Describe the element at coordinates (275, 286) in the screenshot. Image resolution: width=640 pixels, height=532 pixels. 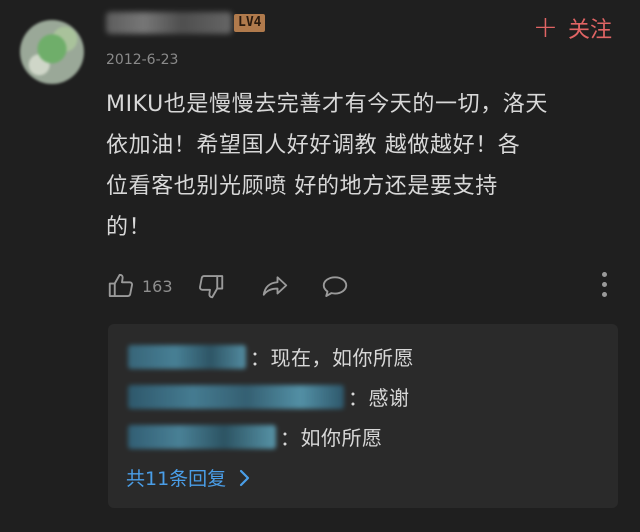
I see `share-arrow-icon` at that location.